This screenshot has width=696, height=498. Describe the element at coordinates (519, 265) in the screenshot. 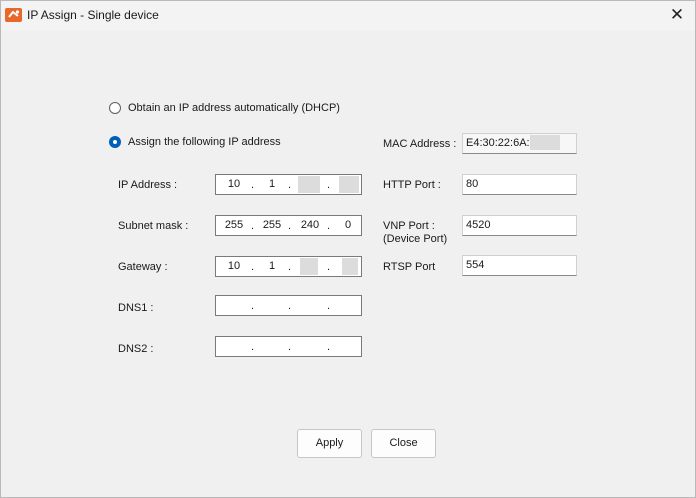

I see `rtsp-port-input: 554` at that location.